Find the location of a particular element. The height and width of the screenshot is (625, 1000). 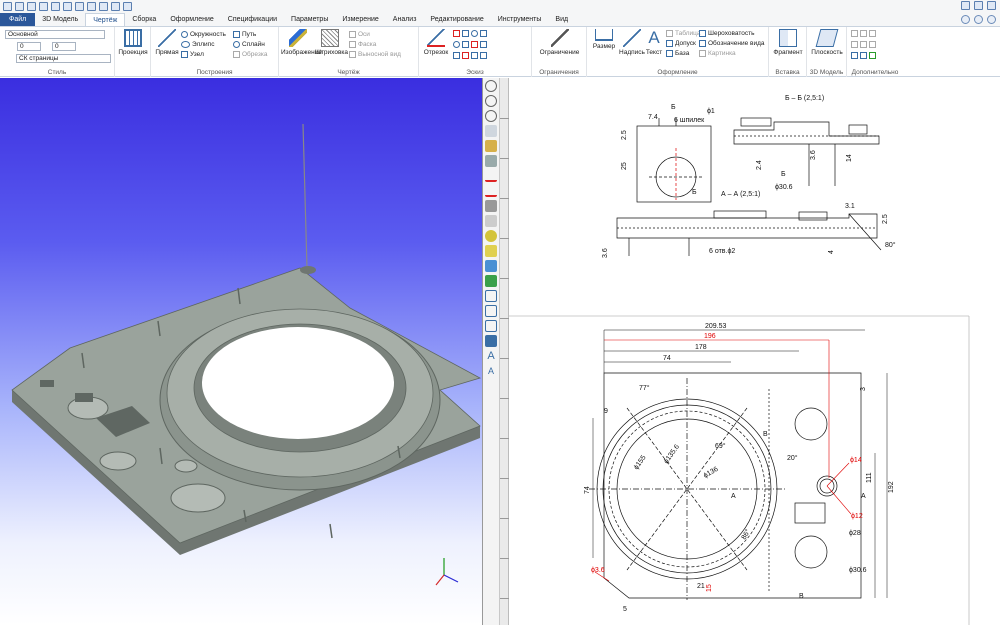

label-b-mid: Б is located at coordinates (783, 174).